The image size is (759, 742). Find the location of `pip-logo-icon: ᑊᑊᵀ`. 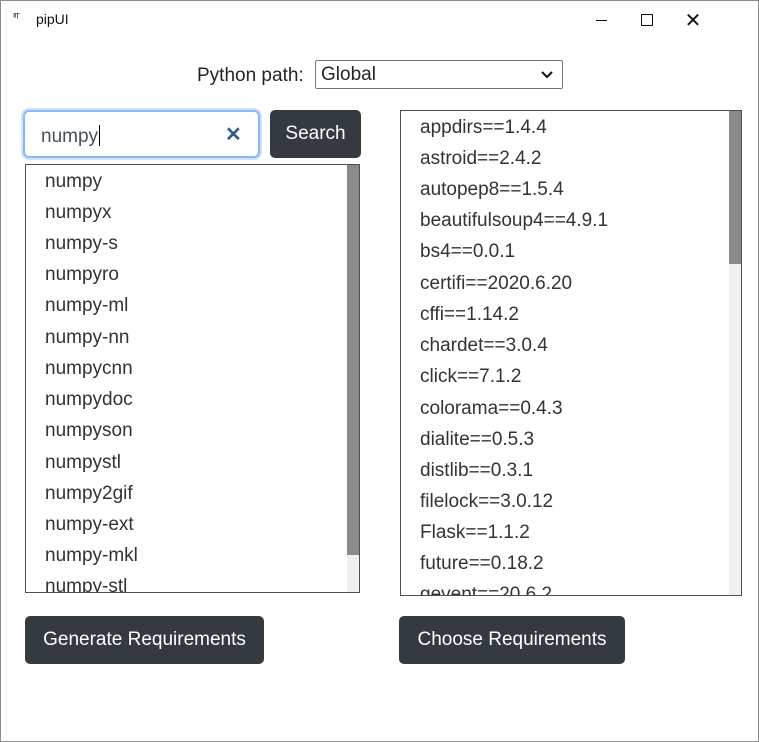

pip-logo-icon: ᑊᑊᵀ is located at coordinates (16, 18).